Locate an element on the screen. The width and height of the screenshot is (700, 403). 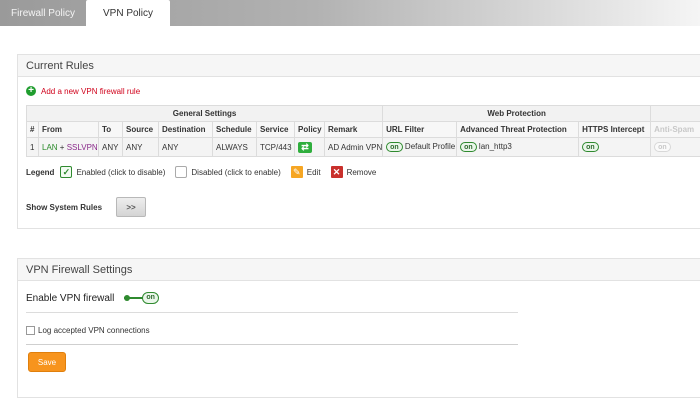
cell-schedule: ALWAYS is located at coordinates (234, 147).